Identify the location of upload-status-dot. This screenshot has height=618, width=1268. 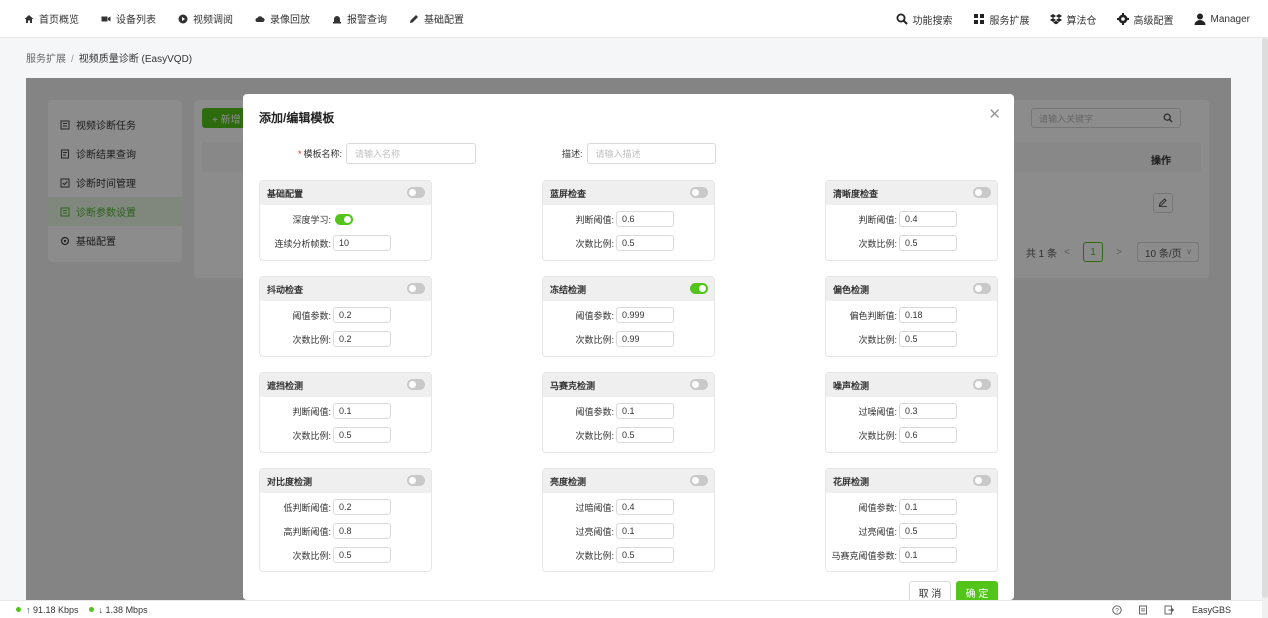
(18, 609).